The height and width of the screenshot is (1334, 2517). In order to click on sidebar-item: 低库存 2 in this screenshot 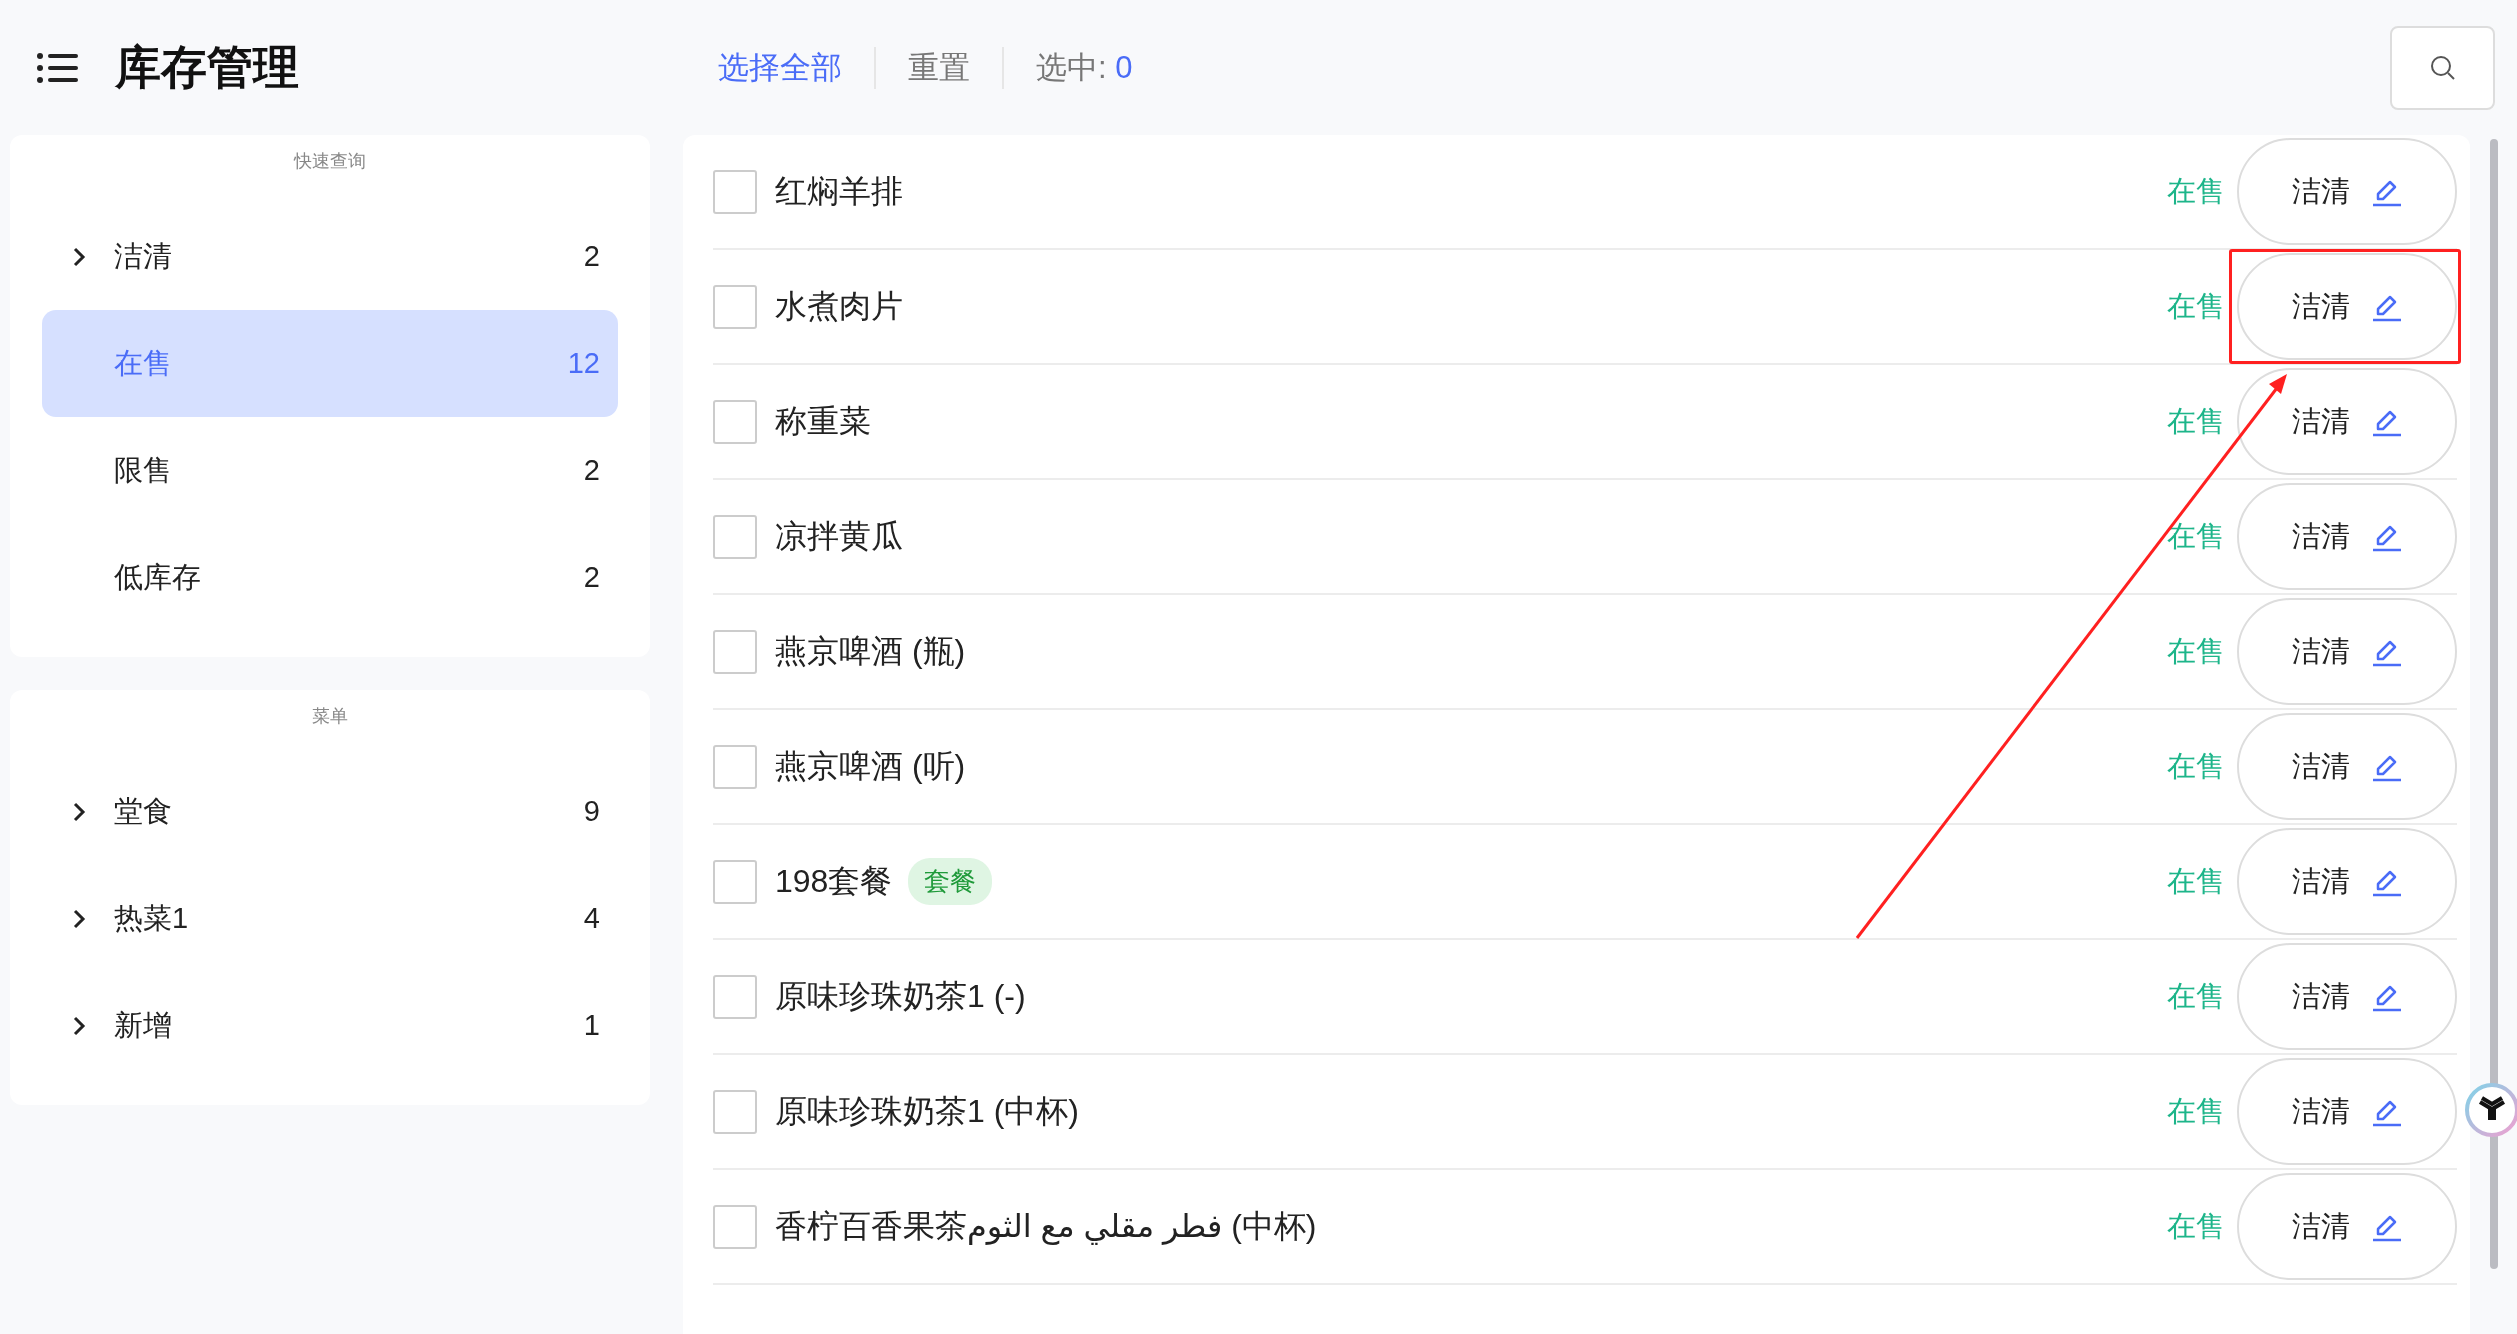, I will do `click(330, 577)`.